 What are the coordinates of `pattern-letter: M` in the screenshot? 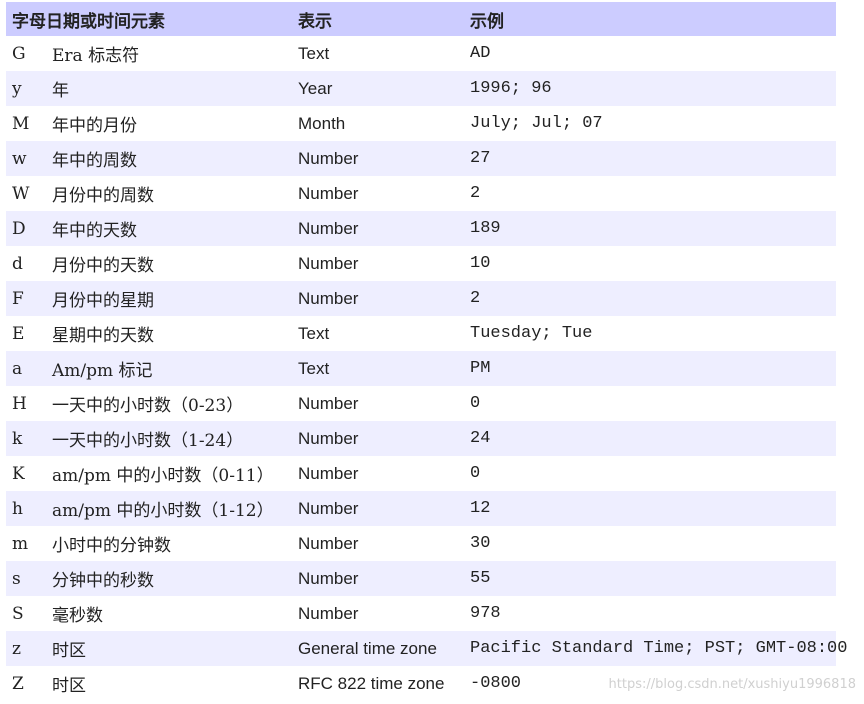 It's located at (21, 123).